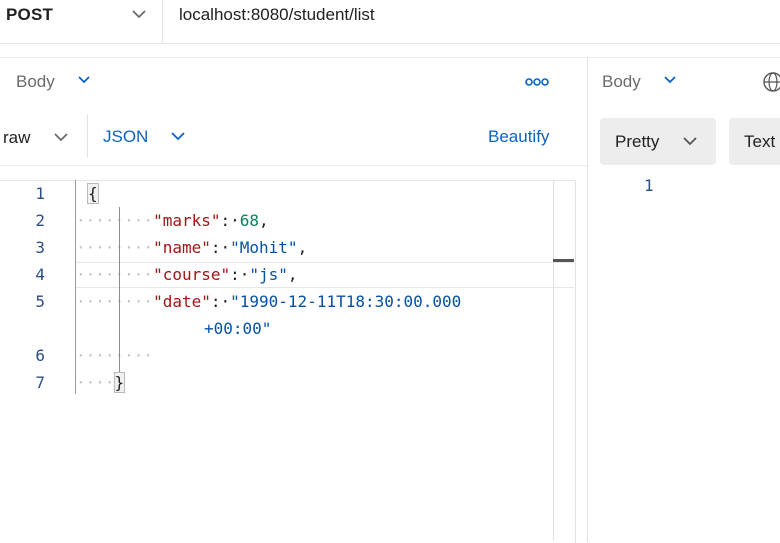 This screenshot has width=780, height=543. What do you see at coordinates (125, 137) in the screenshot?
I see `body-format-select: JSON` at bounding box center [125, 137].